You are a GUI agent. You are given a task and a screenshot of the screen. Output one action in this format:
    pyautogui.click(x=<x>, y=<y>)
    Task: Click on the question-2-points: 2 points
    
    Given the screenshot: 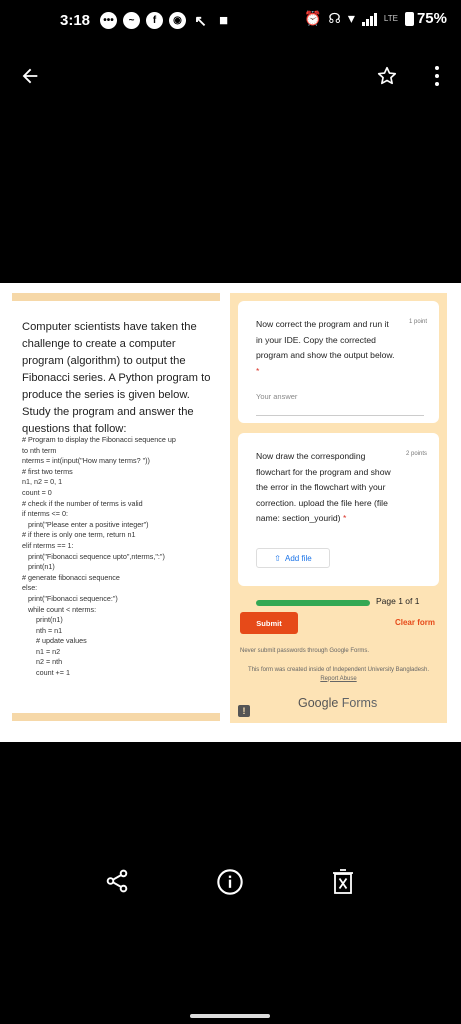 What is the action you would take?
    pyautogui.click(x=416, y=454)
    